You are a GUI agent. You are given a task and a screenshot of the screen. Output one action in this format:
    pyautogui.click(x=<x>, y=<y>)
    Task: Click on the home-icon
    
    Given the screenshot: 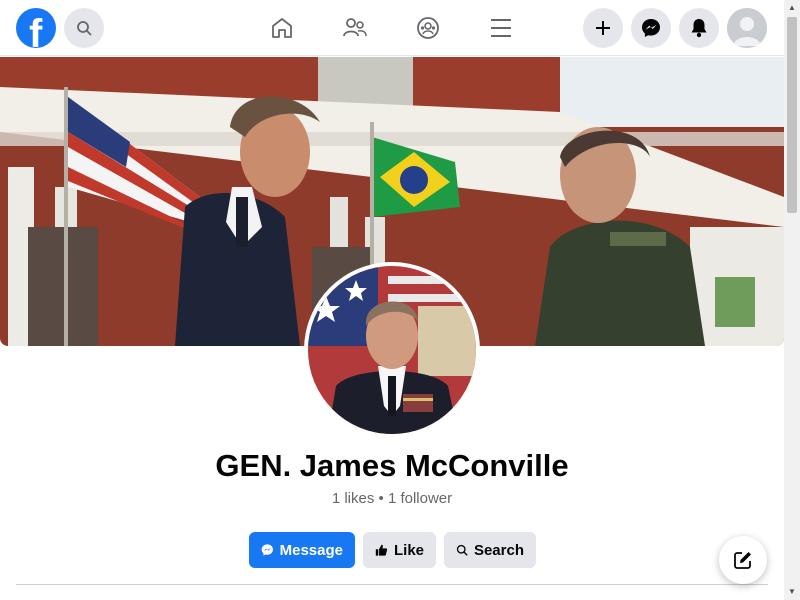 What is the action you would take?
    pyautogui.click(x=282, y=28)
    